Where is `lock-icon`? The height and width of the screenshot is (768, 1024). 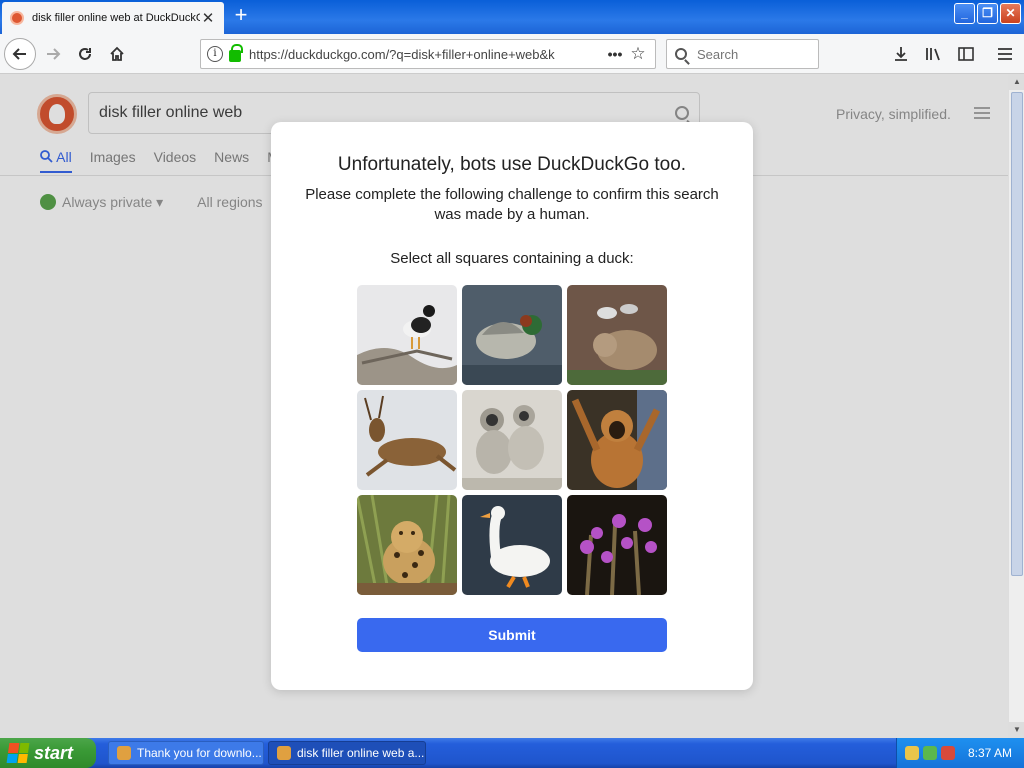 lock-icon is located at coordinates (236, 53).